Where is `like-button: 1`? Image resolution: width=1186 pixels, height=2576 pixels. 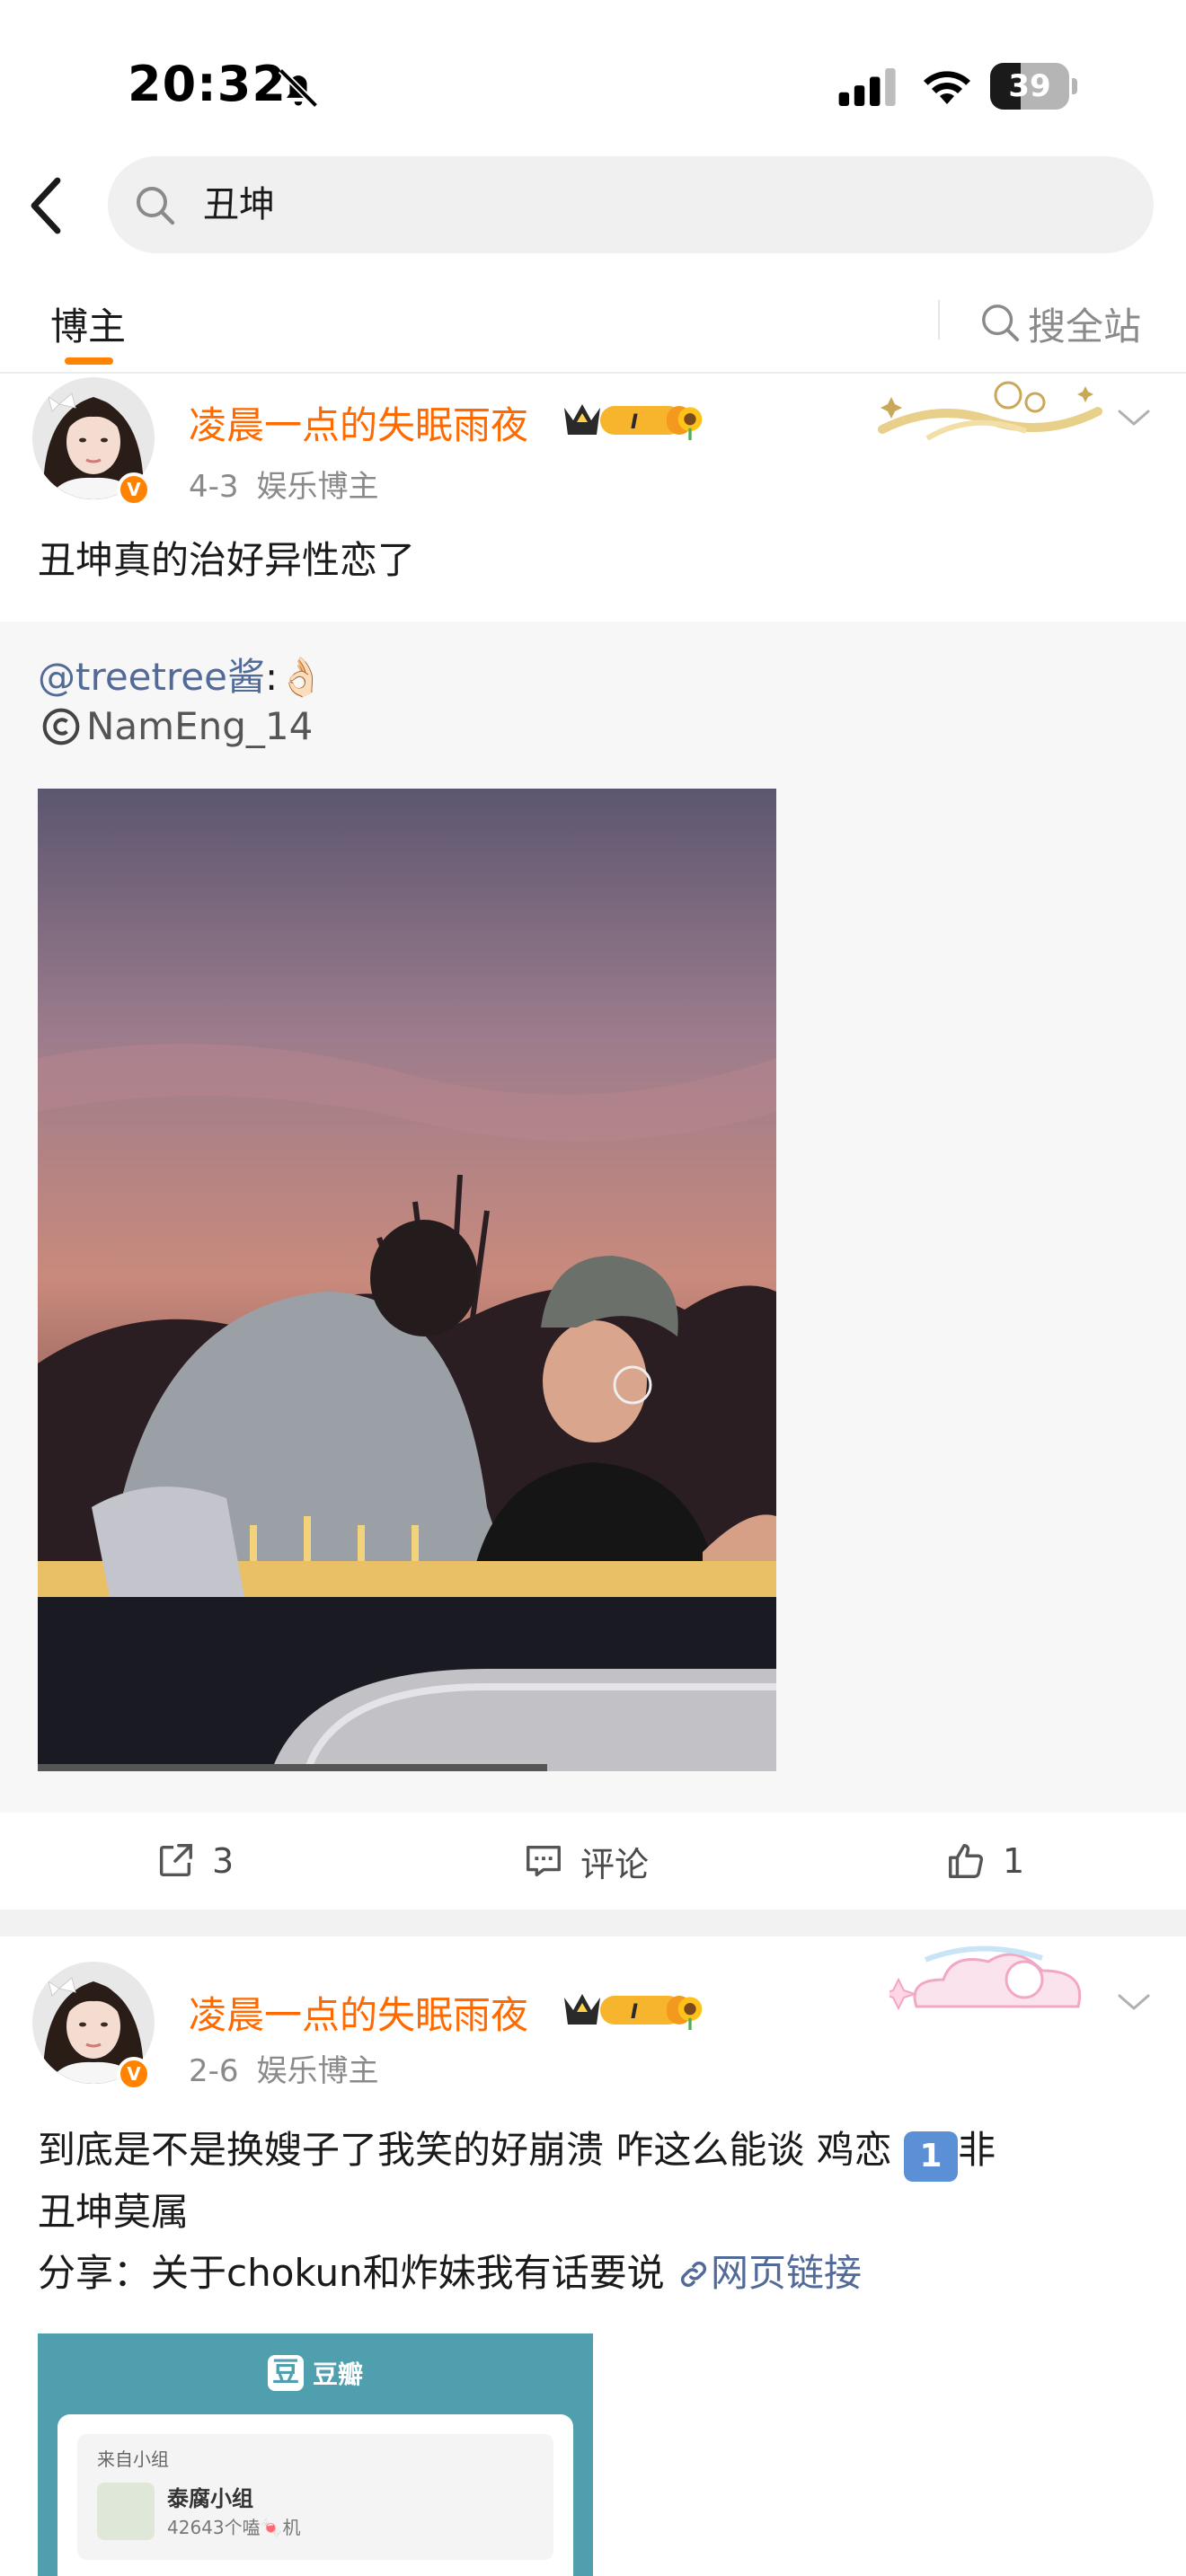
like-button: 1 is located at coordinates (984, 1861).